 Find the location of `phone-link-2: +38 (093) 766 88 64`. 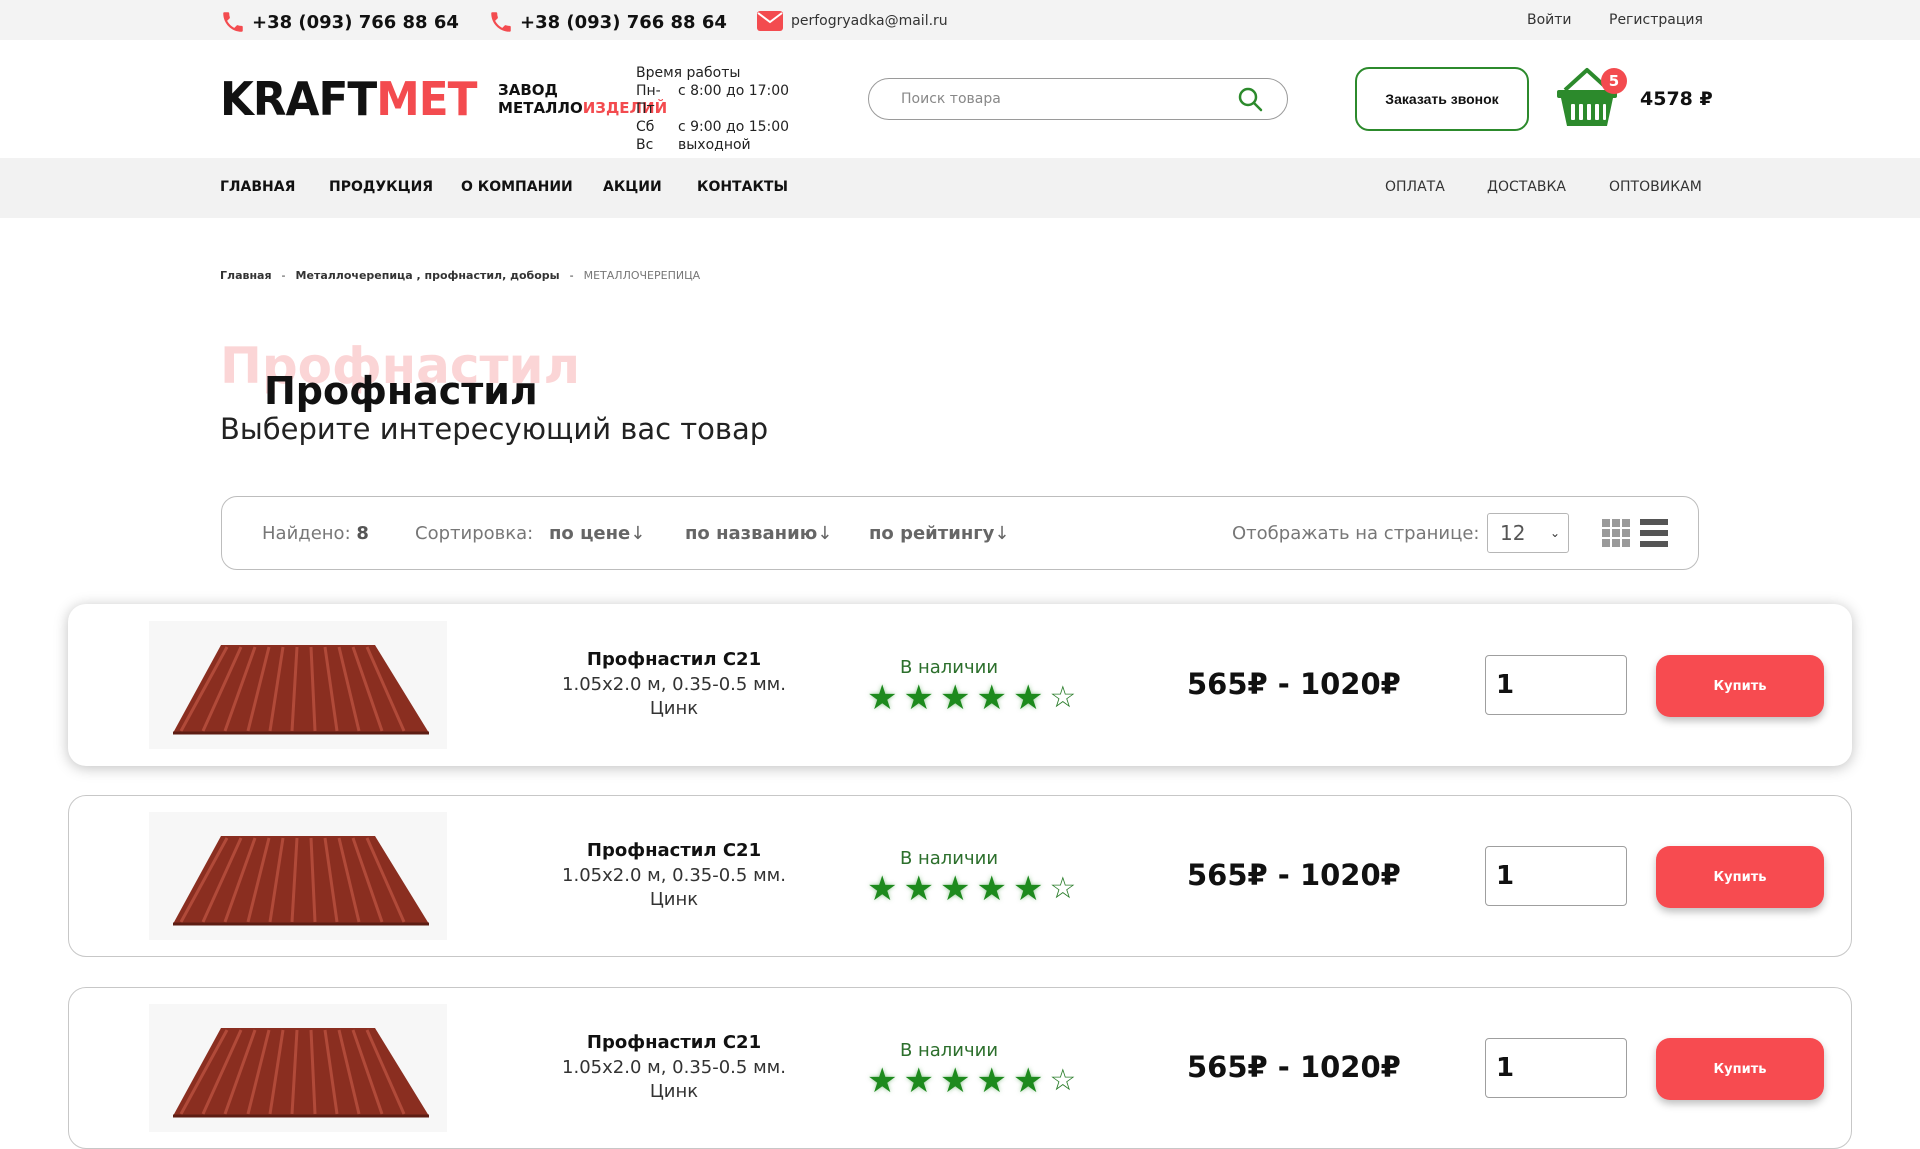

phone-link-2: +38 (093) 766 88 64 is located at coordinates (607, 22).